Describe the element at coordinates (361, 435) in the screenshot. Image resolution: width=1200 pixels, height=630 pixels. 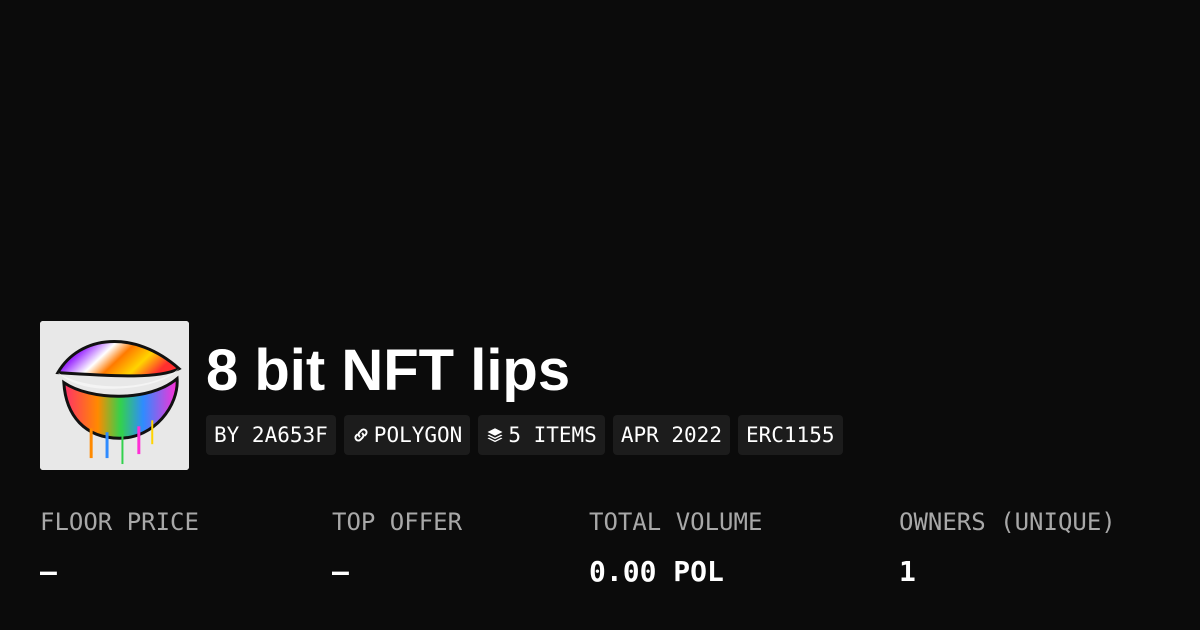
I see `link-icon` at that location.